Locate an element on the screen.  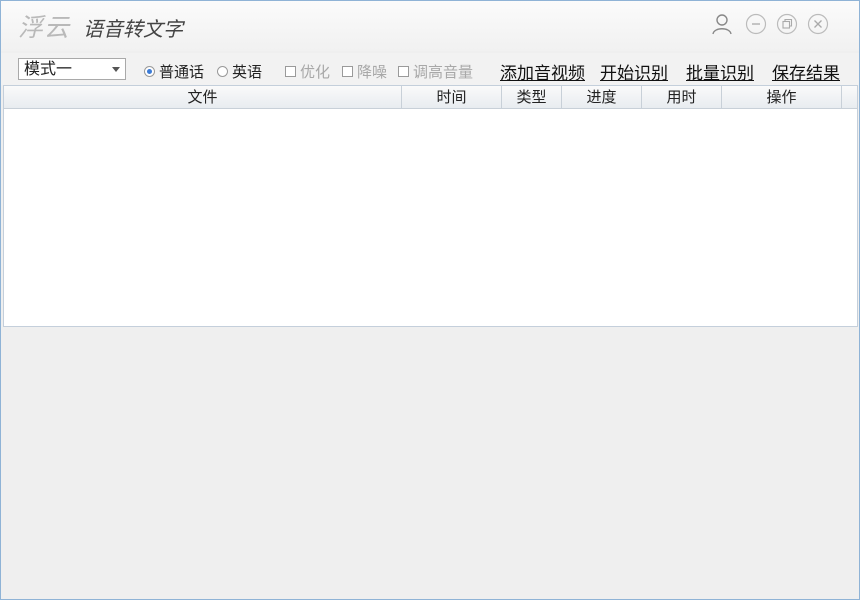
column-header-duration: 用时 is located at coordinates (682, 97).